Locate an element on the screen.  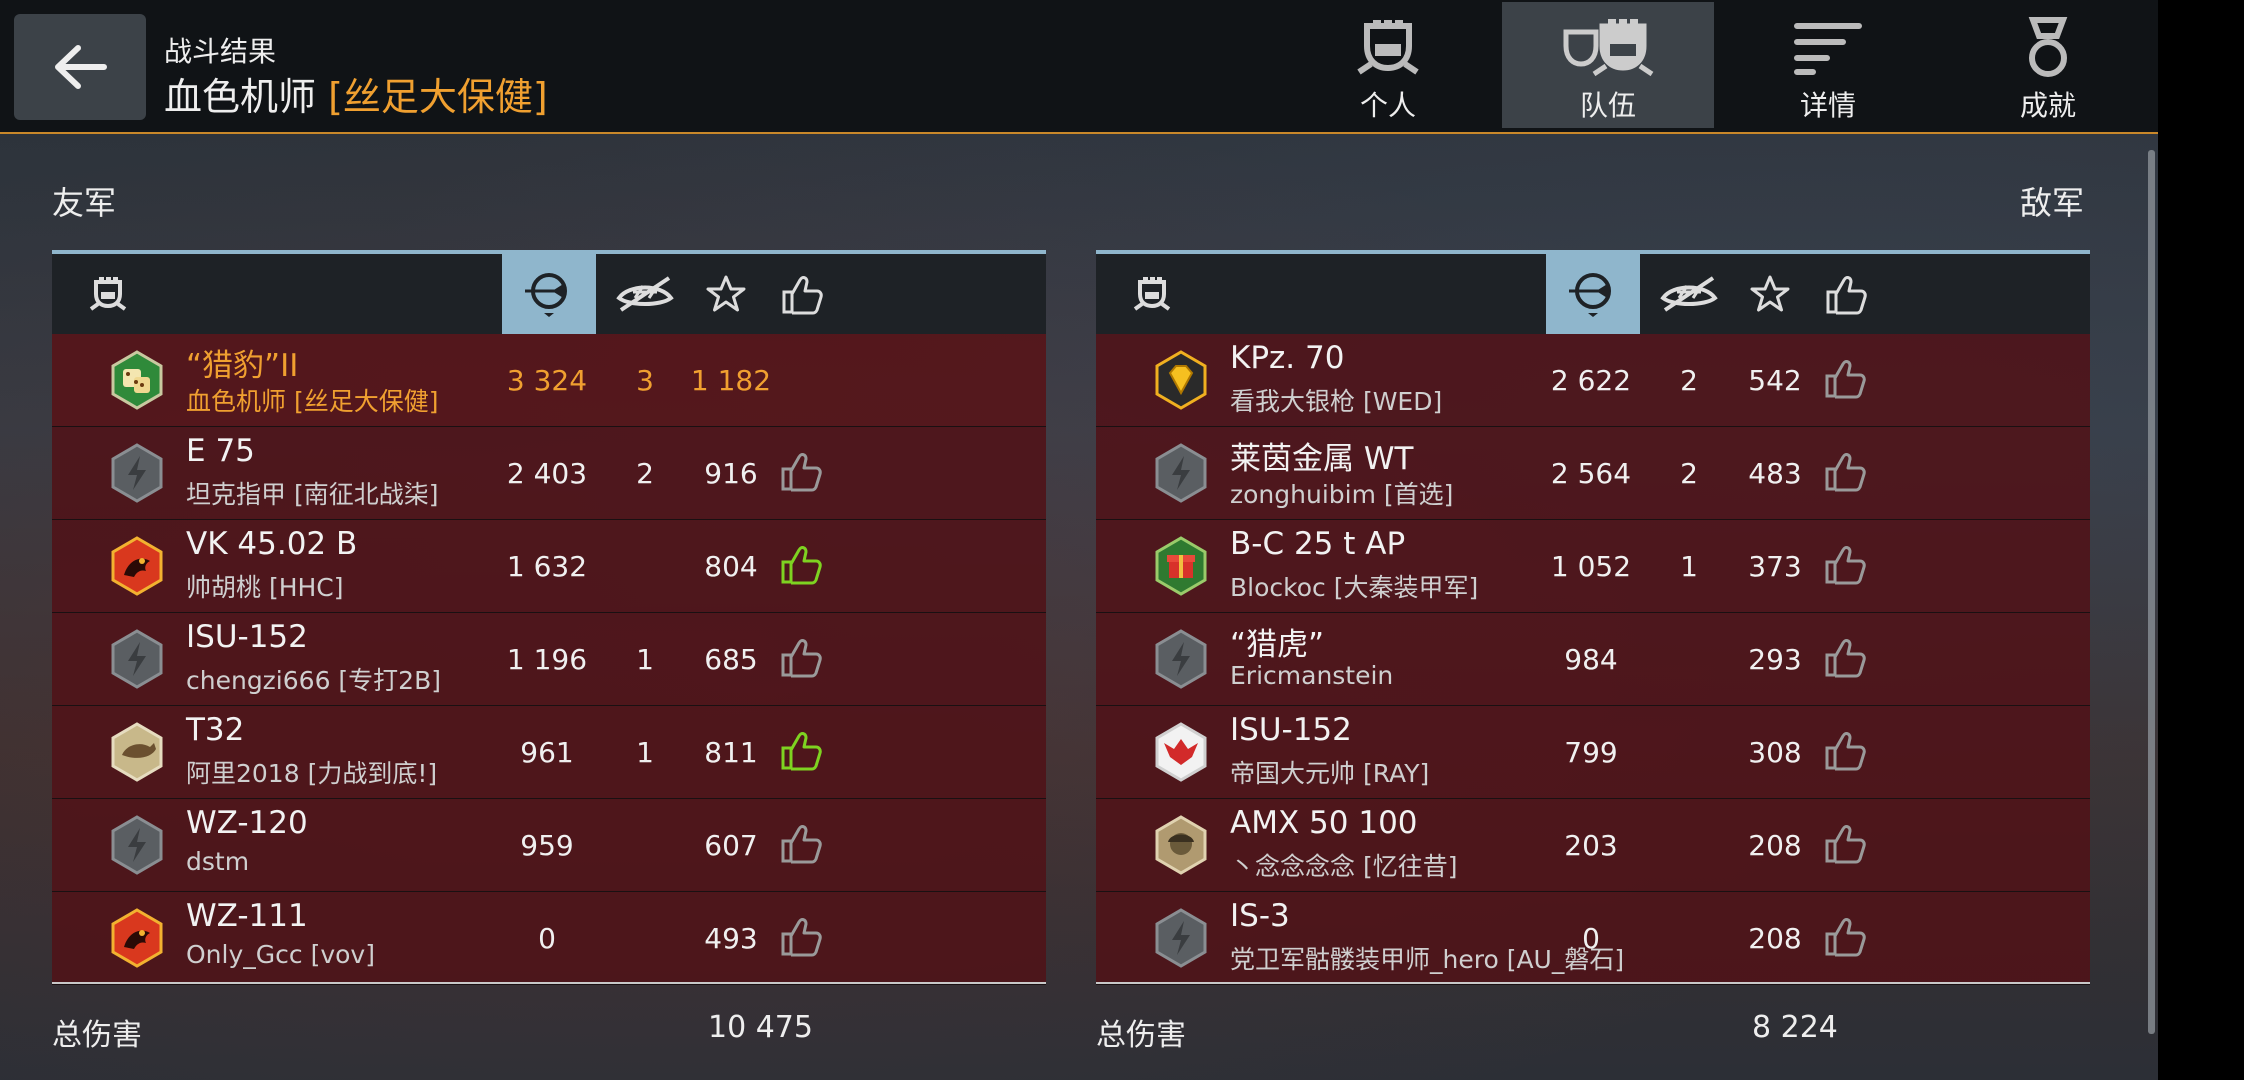
score-value: 811 is located at coordinates (731, 752).